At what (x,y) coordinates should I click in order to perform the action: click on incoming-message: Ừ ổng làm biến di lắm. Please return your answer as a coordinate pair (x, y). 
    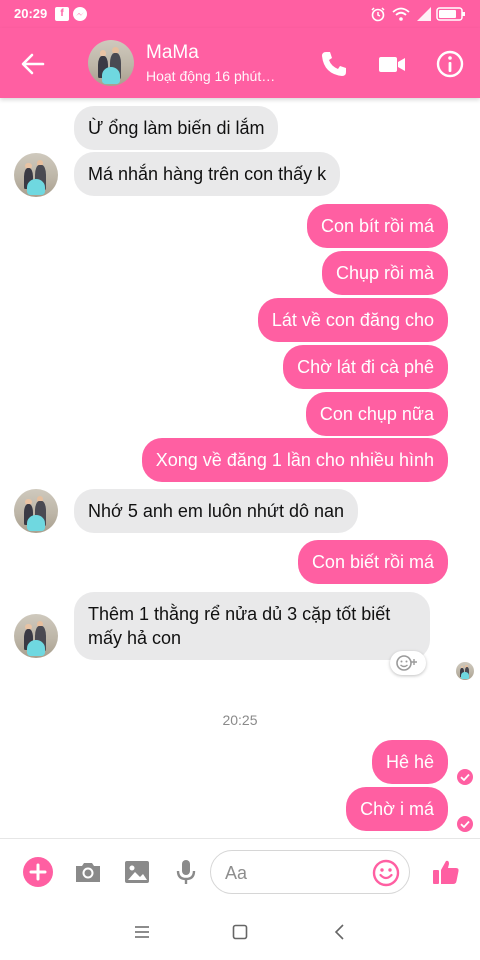
    Looking at the image, I should click on (176, 128).